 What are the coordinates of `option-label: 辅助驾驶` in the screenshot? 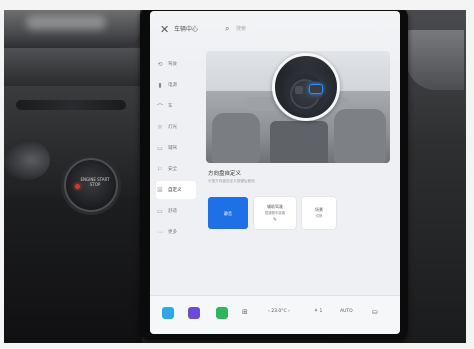 It's located at (275, 206).